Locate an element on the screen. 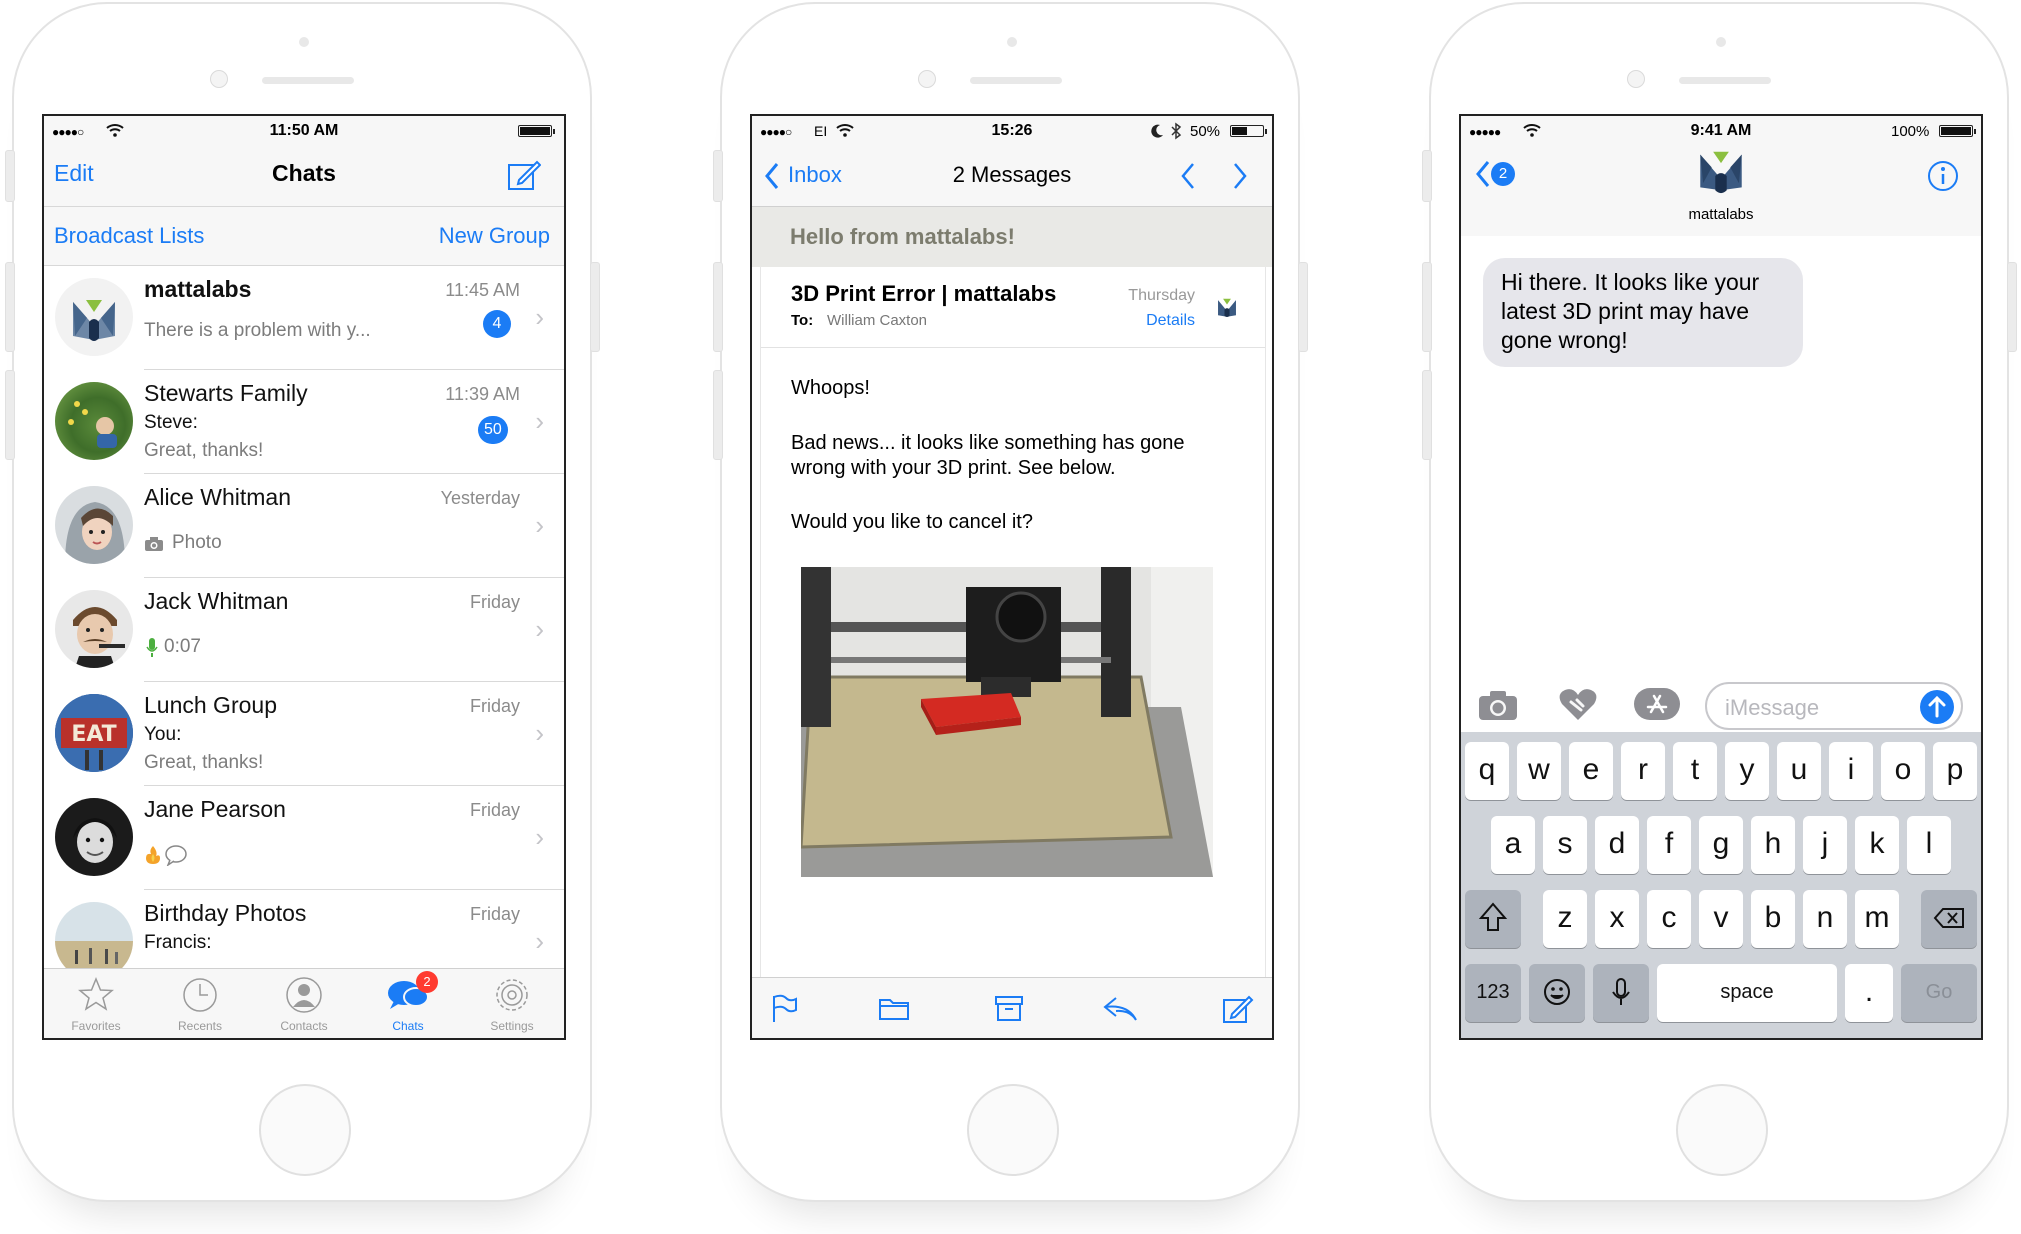 The image size is (2021, 1234). voice-duration: 0:07 is located at coordinates (182, 646).